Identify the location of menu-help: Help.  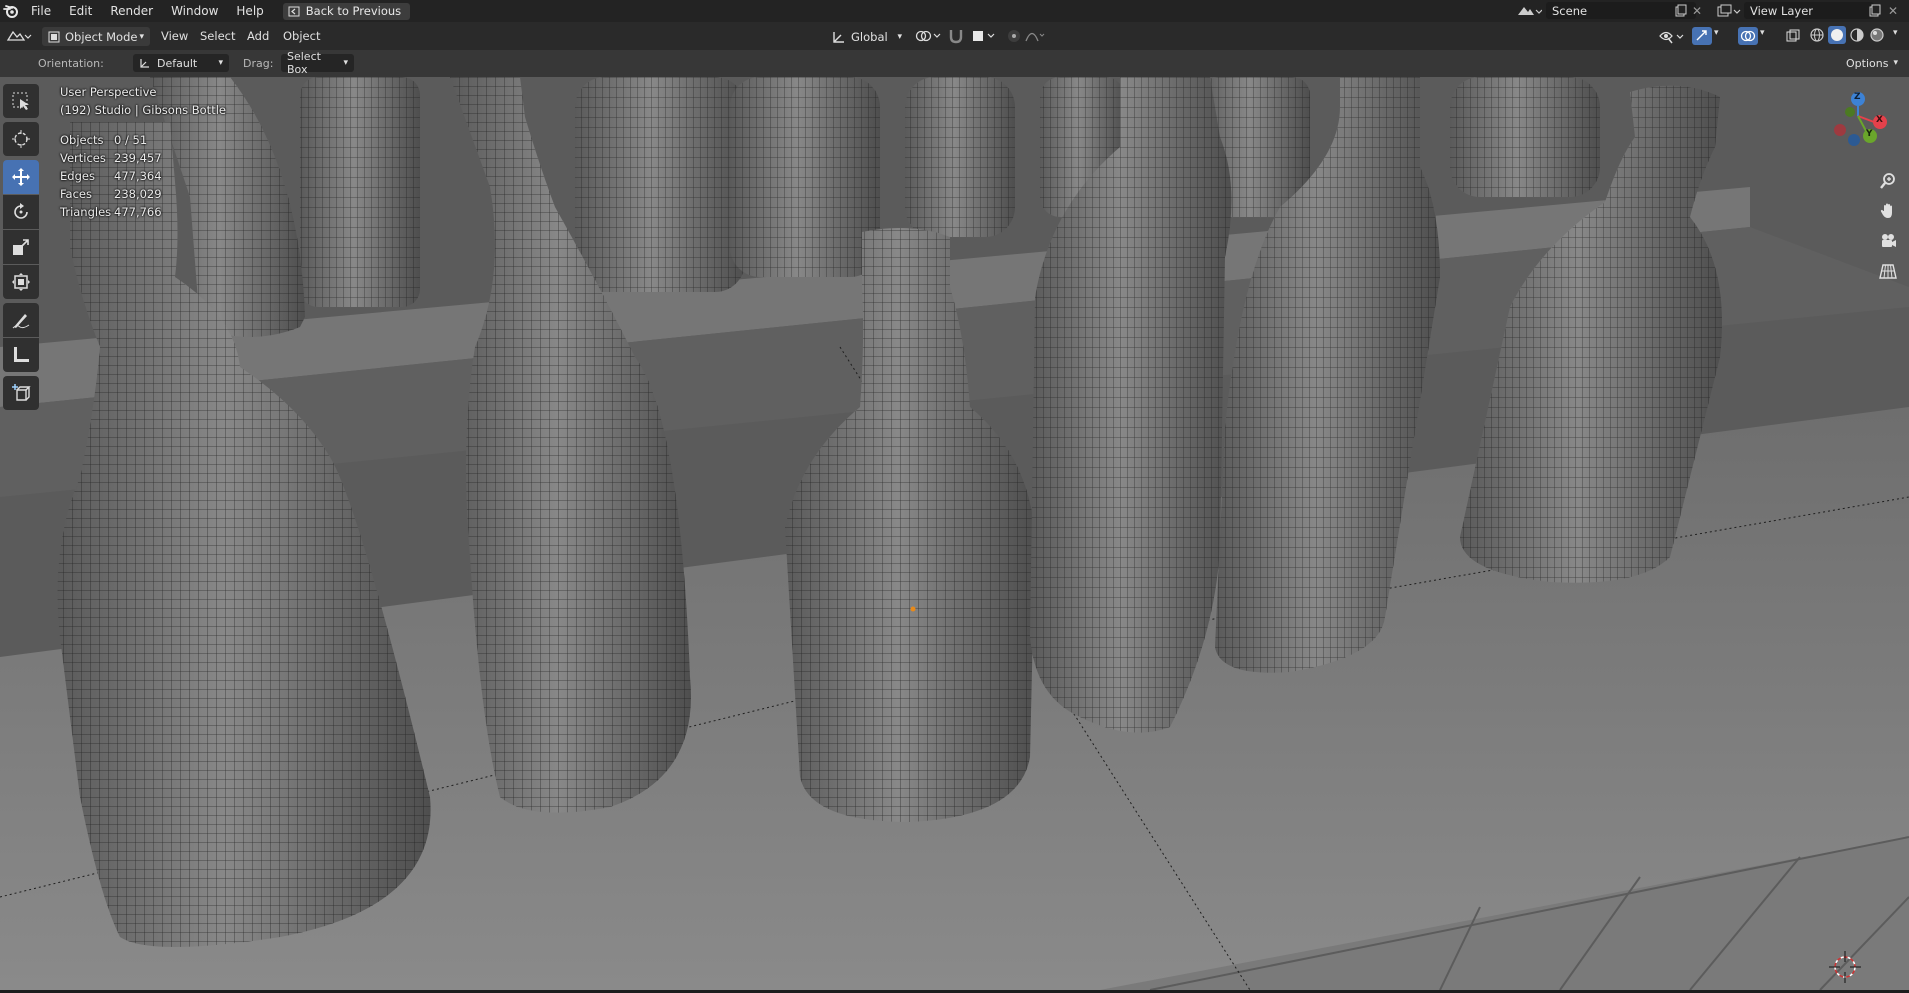
(249, 11).